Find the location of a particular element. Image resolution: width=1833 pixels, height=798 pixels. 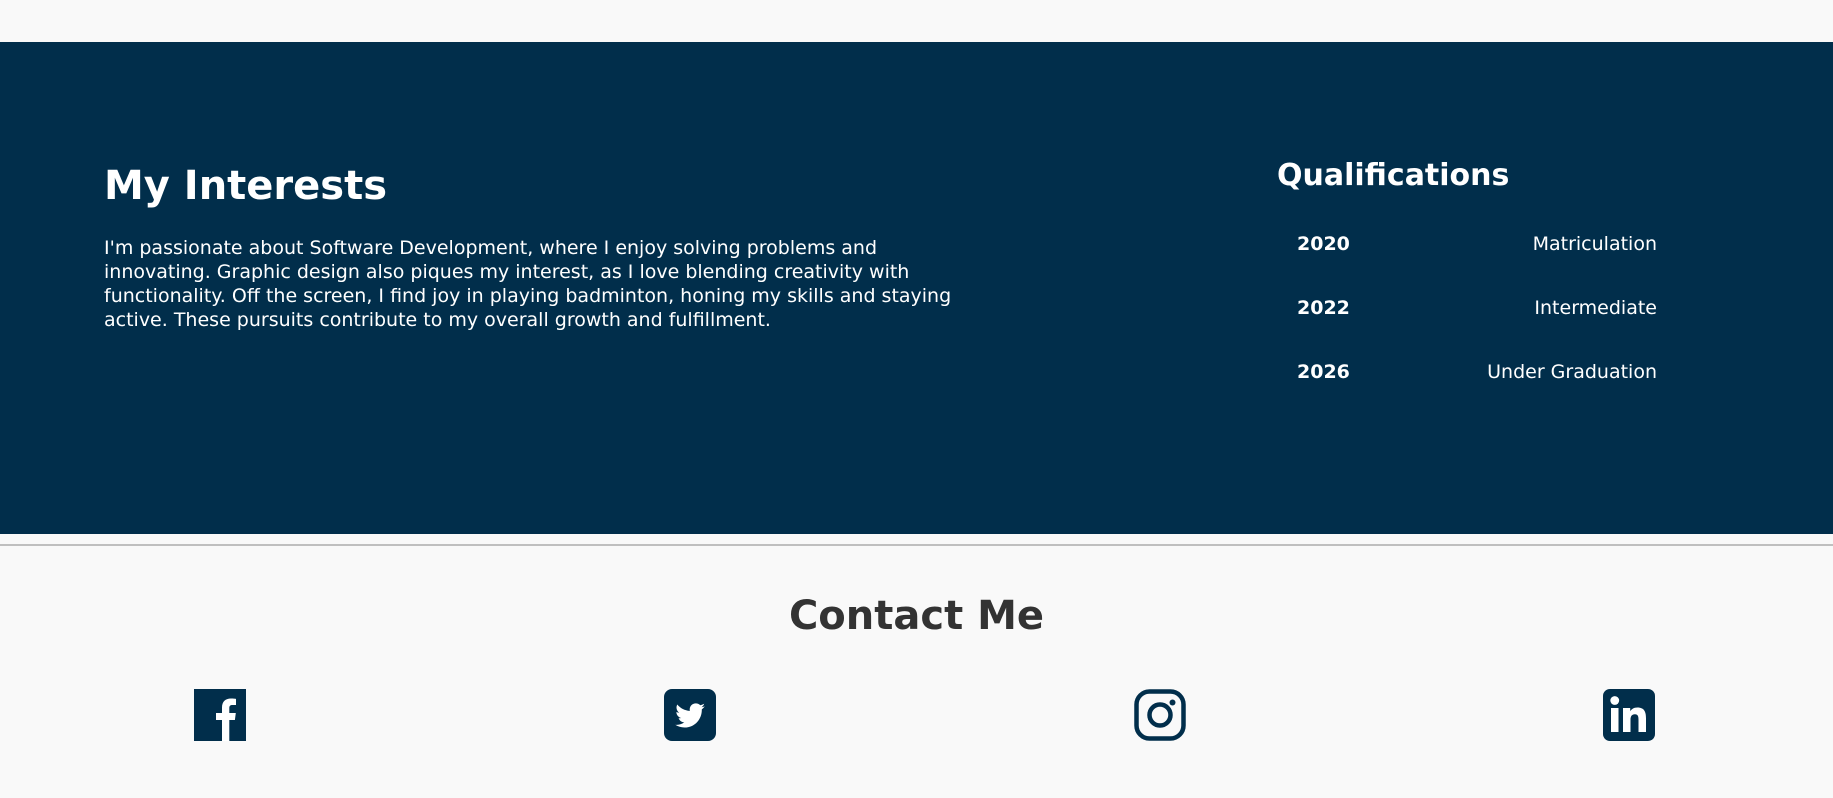

twitter-icon-graphic is located at coordinates (690, 715).